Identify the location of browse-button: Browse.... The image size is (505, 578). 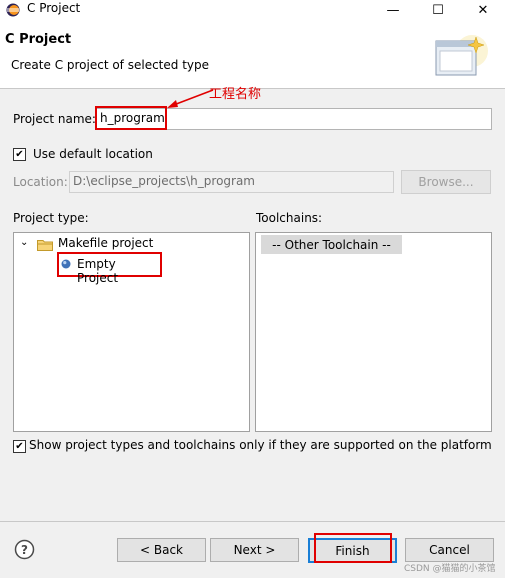
(446, 182).